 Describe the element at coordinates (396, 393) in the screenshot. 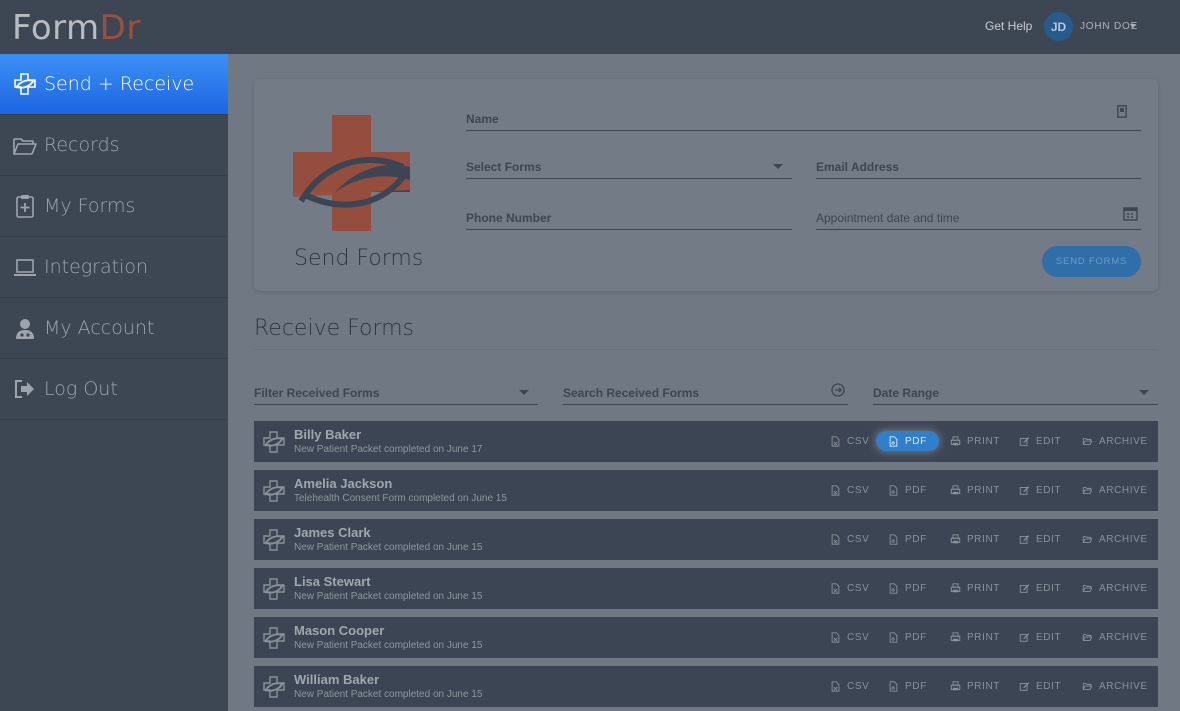

I see `filter-received-forms-dropdown: Filter Received Forms` at that location.